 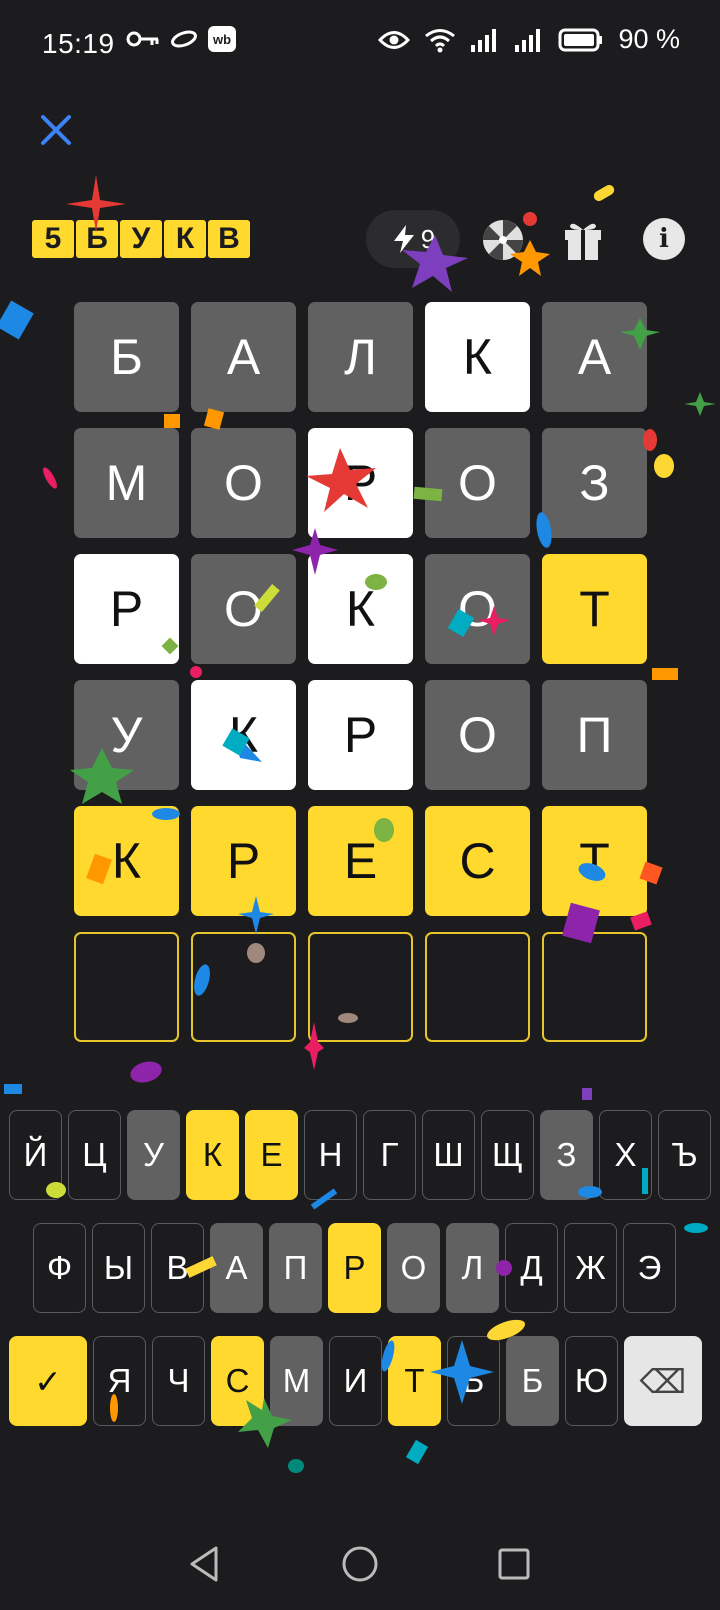 What do you see at coordinates (126, 357) in the screenshot?
I see `grid-tile: Б` at bounding box center [126, 357].